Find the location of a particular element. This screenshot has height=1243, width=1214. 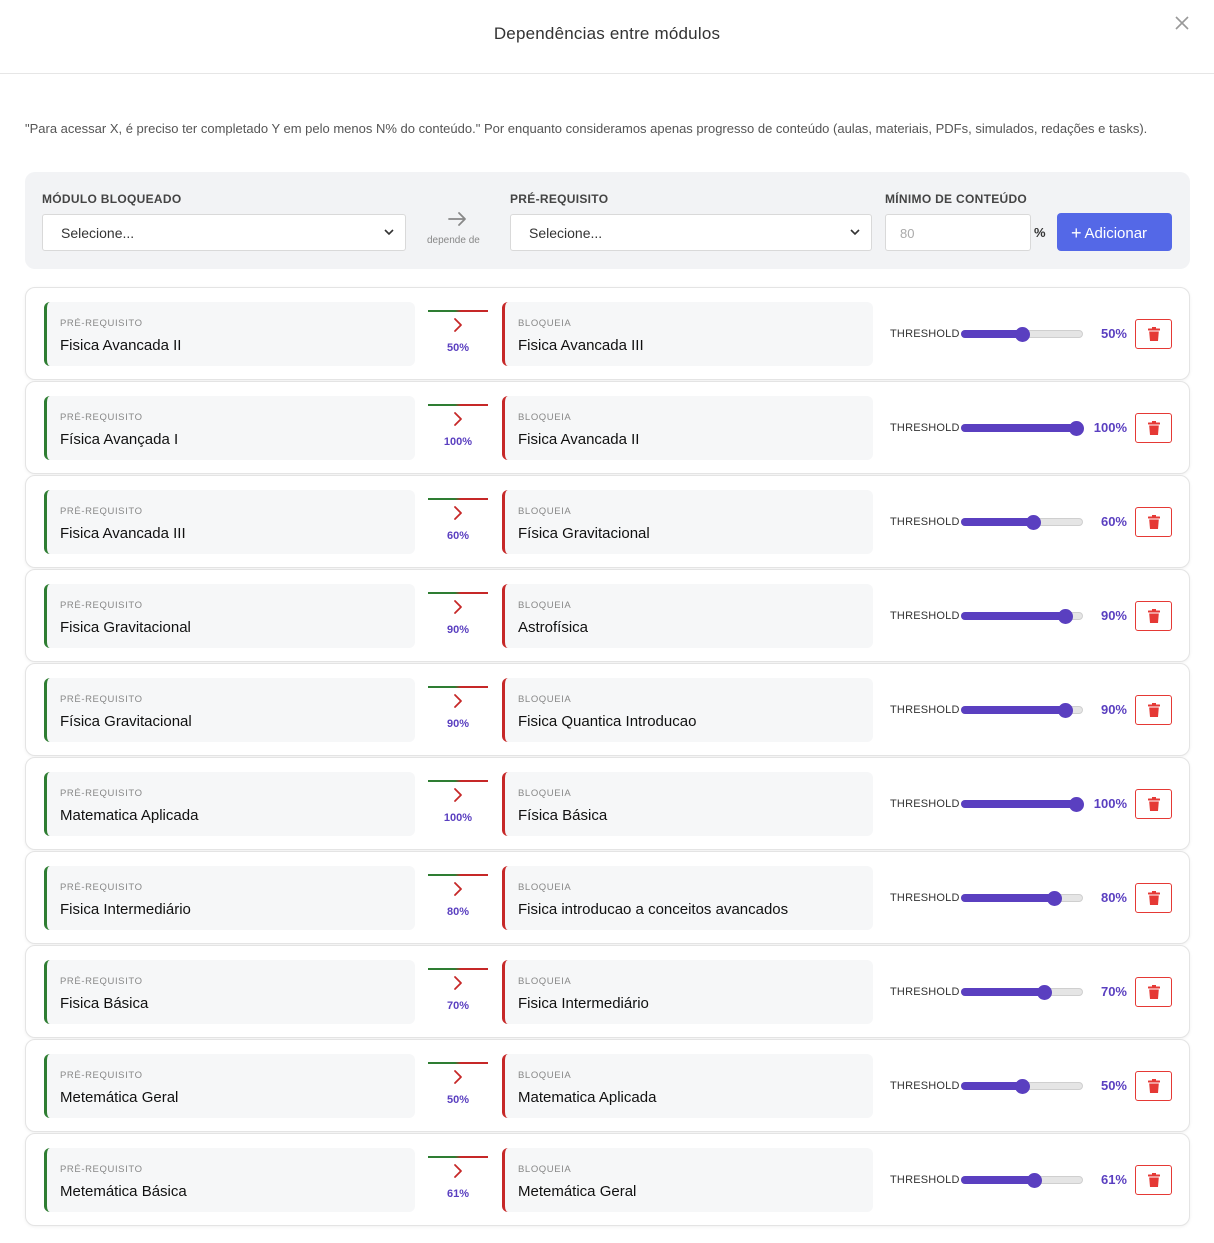

blocked-module-name: Física Básica is located at coordinates (563, 815).